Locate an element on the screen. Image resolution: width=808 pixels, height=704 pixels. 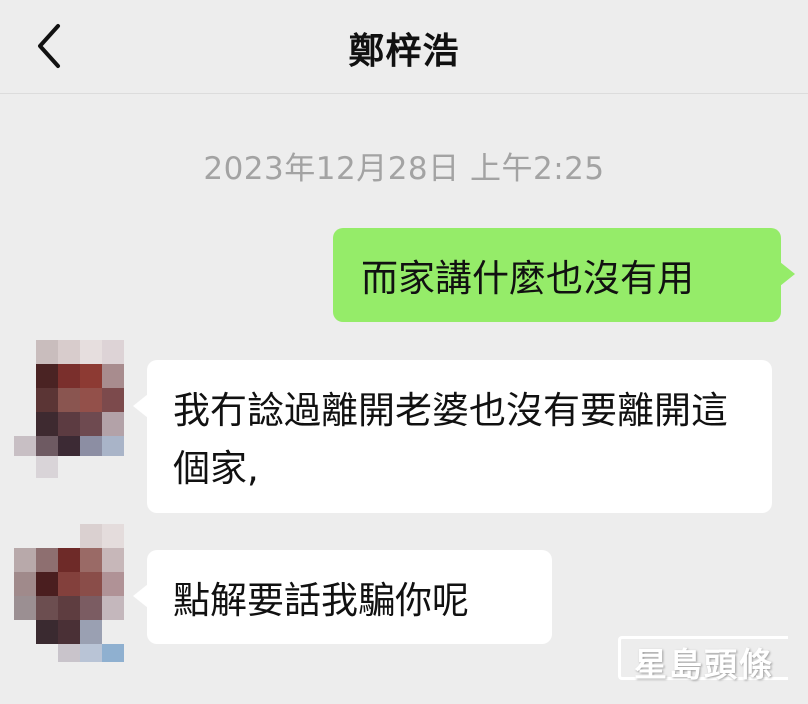
chat-header: 鄭梓浩 is located at coordinates (404, 47).